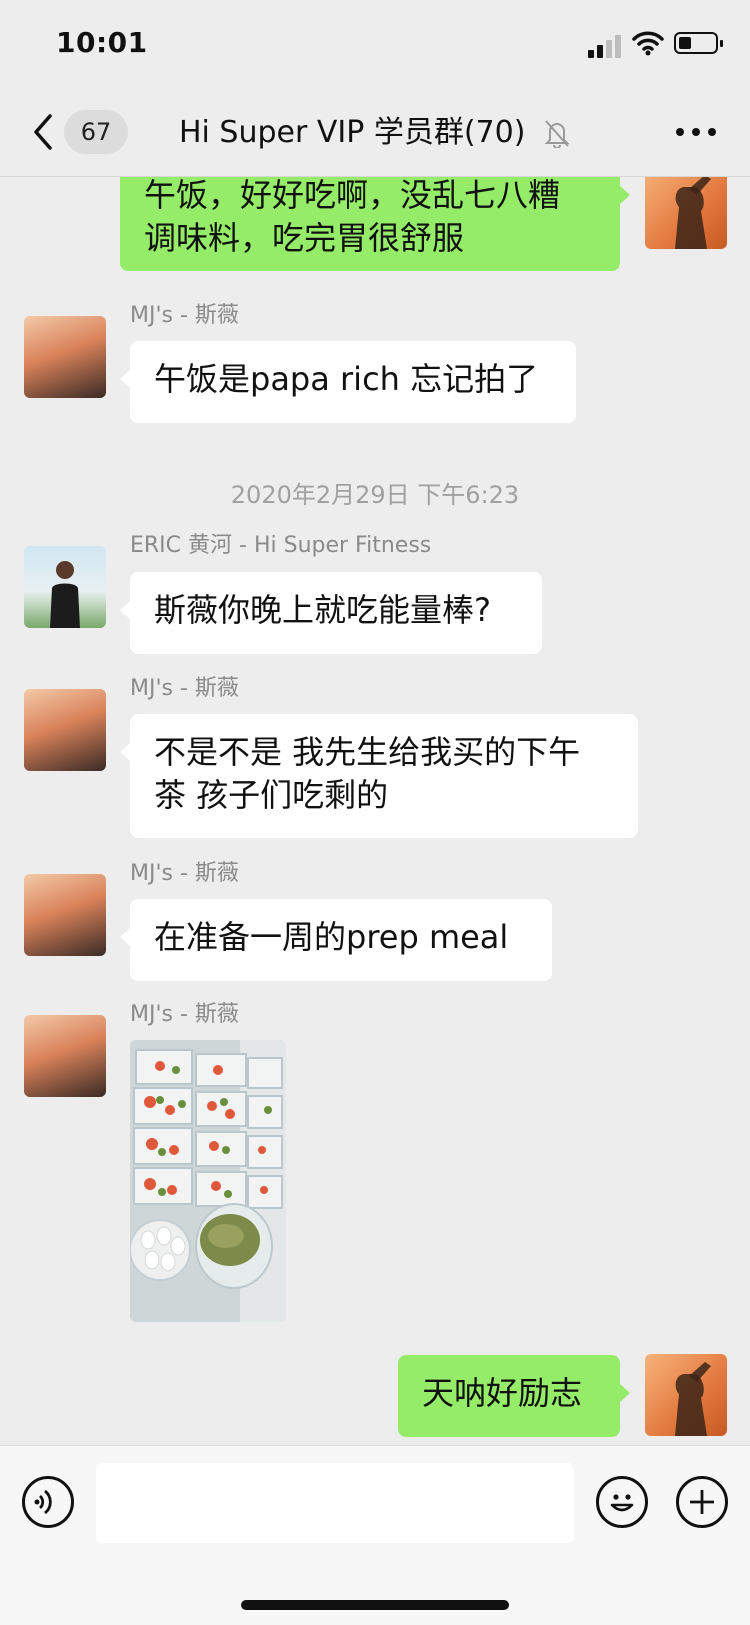  I want to click on message-bubble-incoming: 在准备一周的prep meal, so click(336, 940).